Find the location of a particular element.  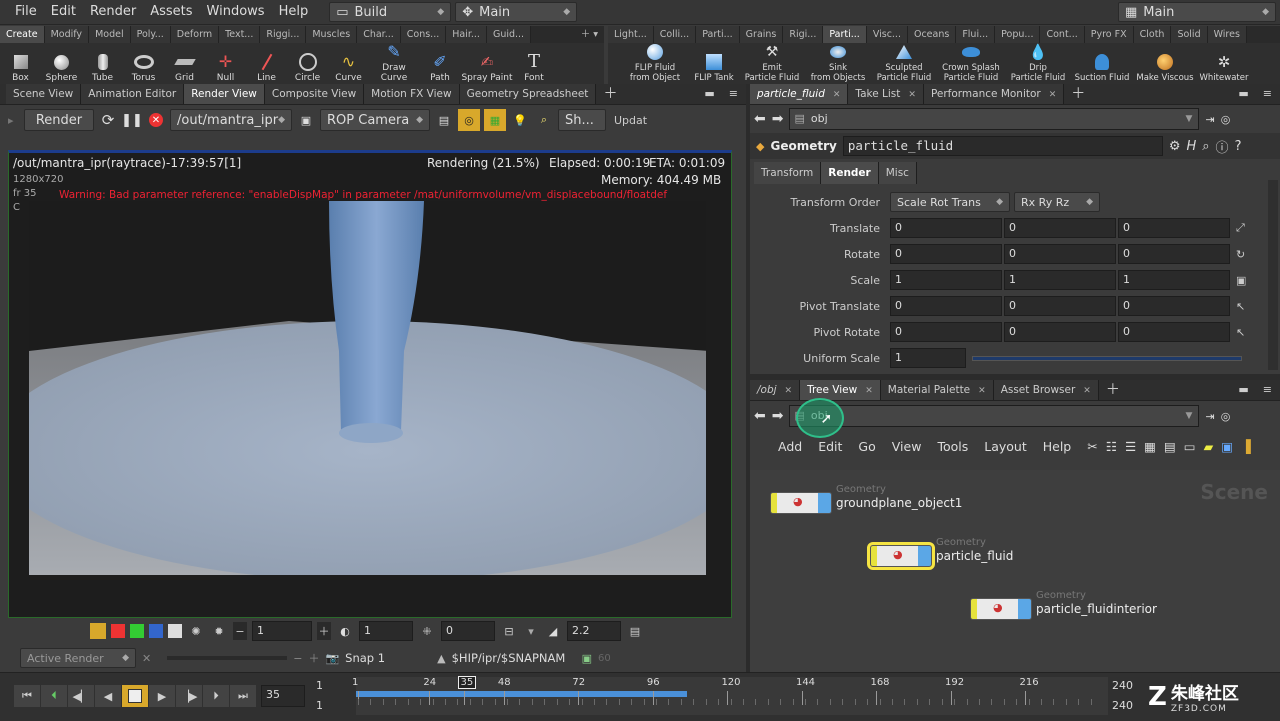

maximize-pane-icon: ▬ is located at coordinates (1243, 94).